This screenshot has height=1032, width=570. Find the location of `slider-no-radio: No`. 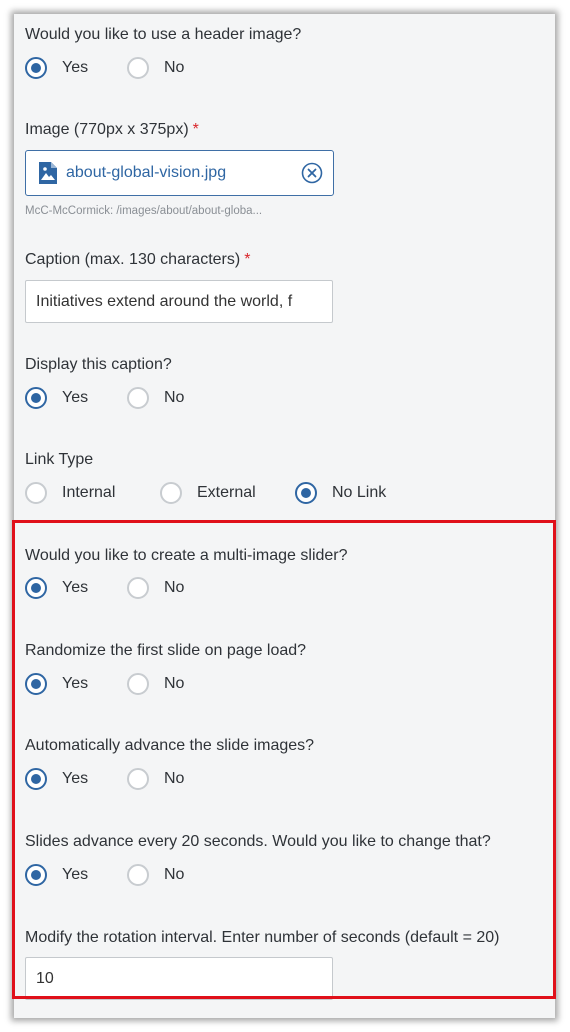

slider-no-radio: No is located at coordinates (155, 588).